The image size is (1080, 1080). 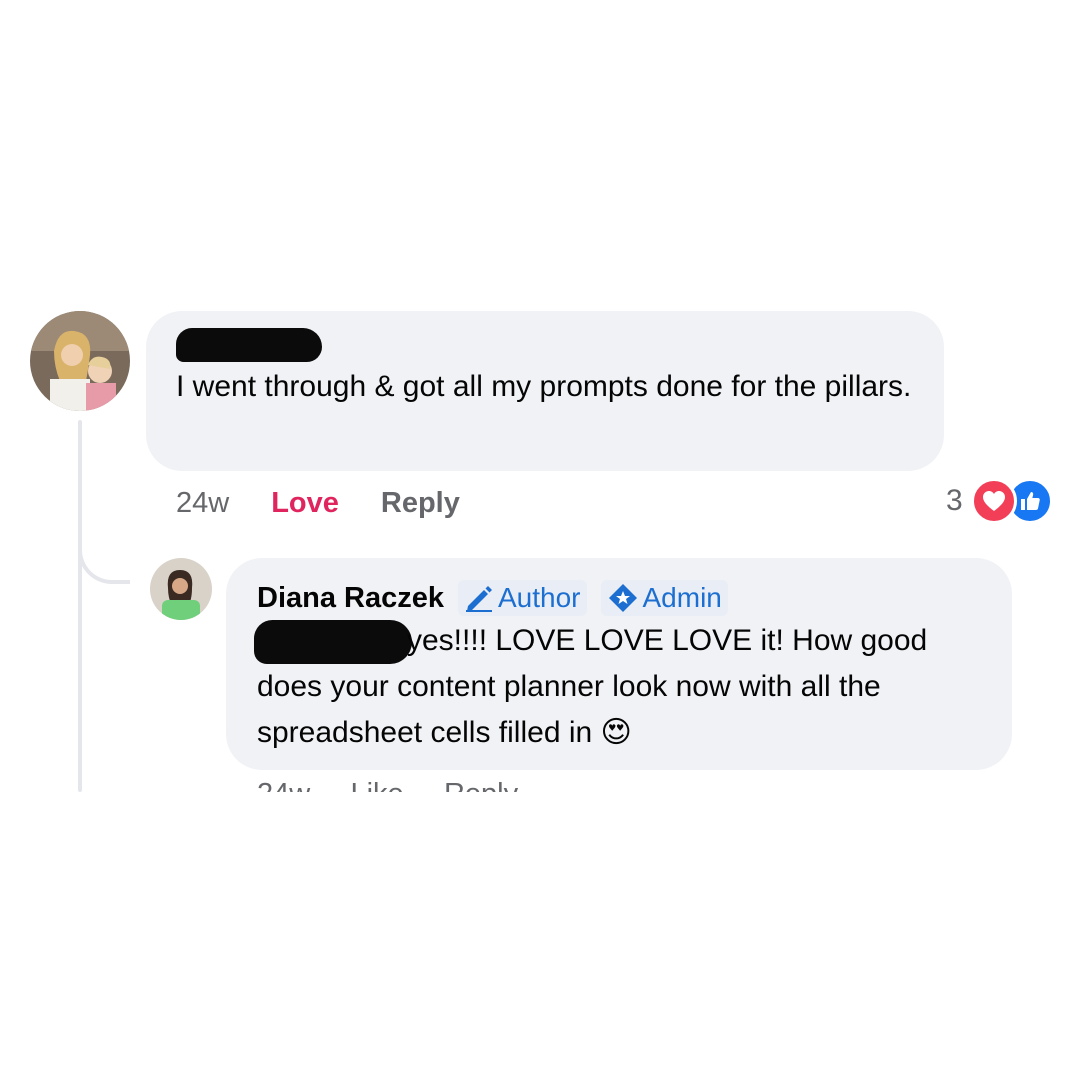 I want to click on thread-connector, so click(x=104, y=552).